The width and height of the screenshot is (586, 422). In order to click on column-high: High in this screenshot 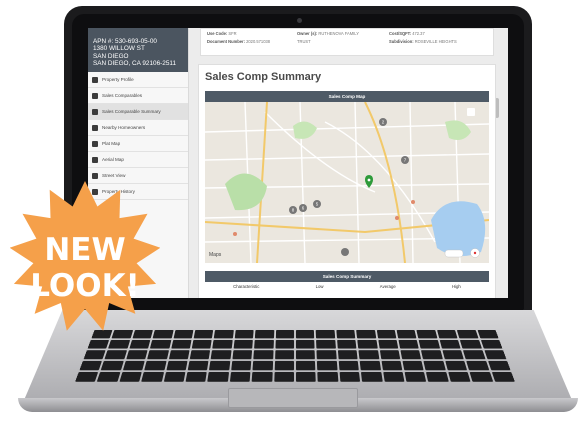, I will do `click(456, 286)`.